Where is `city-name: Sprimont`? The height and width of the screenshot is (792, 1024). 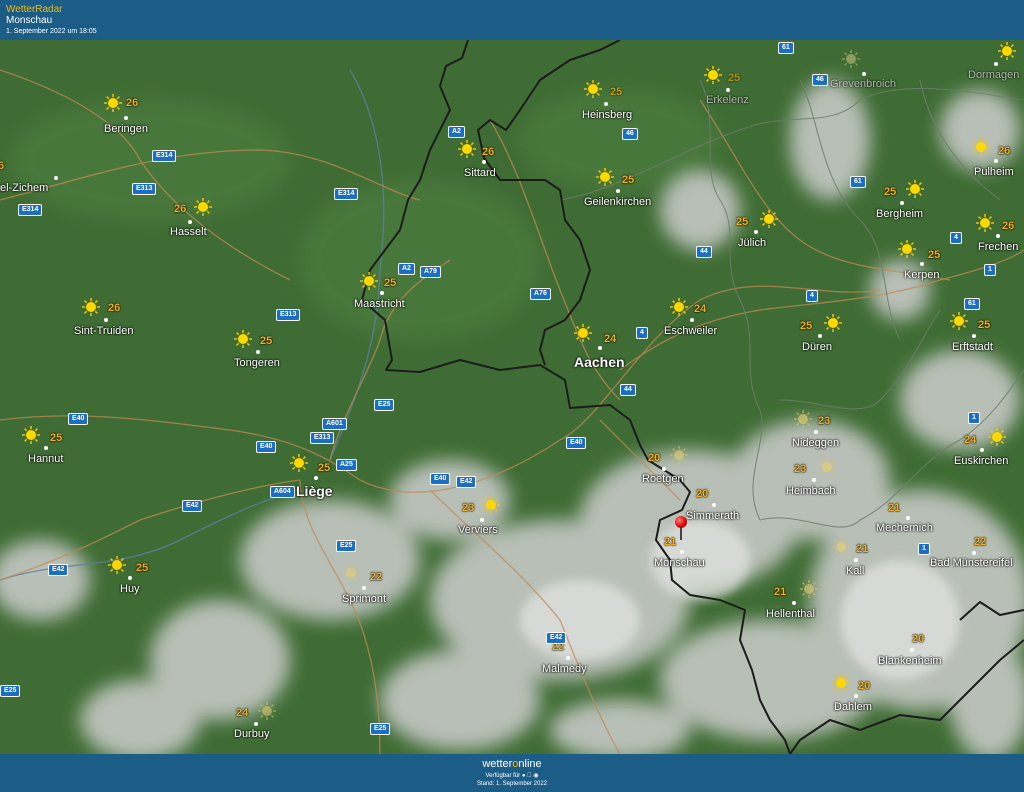
city-name: Sprimont is located at coordinates (364, 599).